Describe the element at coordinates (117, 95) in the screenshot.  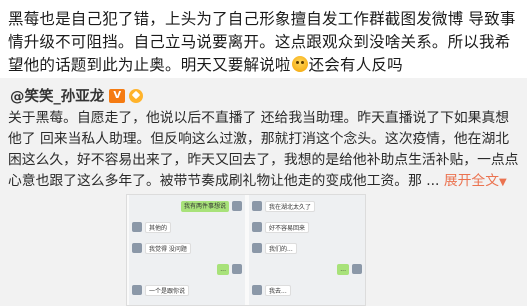
I see `vip-badge-icon: V` at that location.